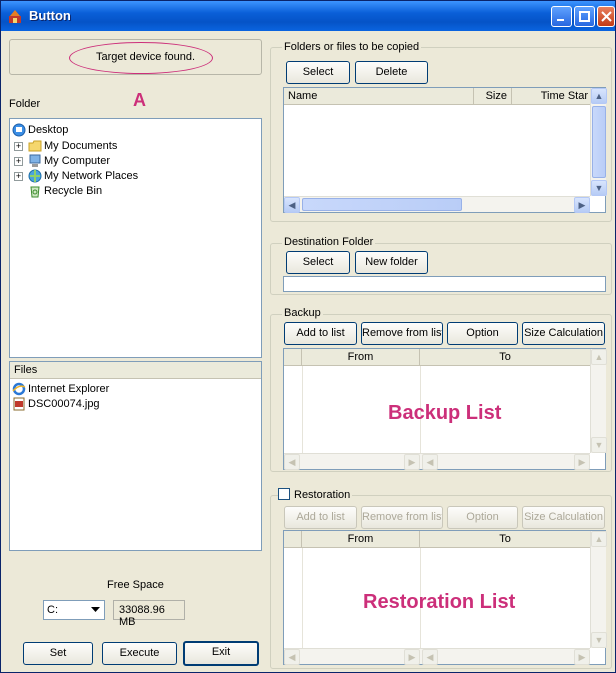 The width and height of the screenshot is (616, 673). I want to click on restoration-option-button: Option, so click(482, 517).